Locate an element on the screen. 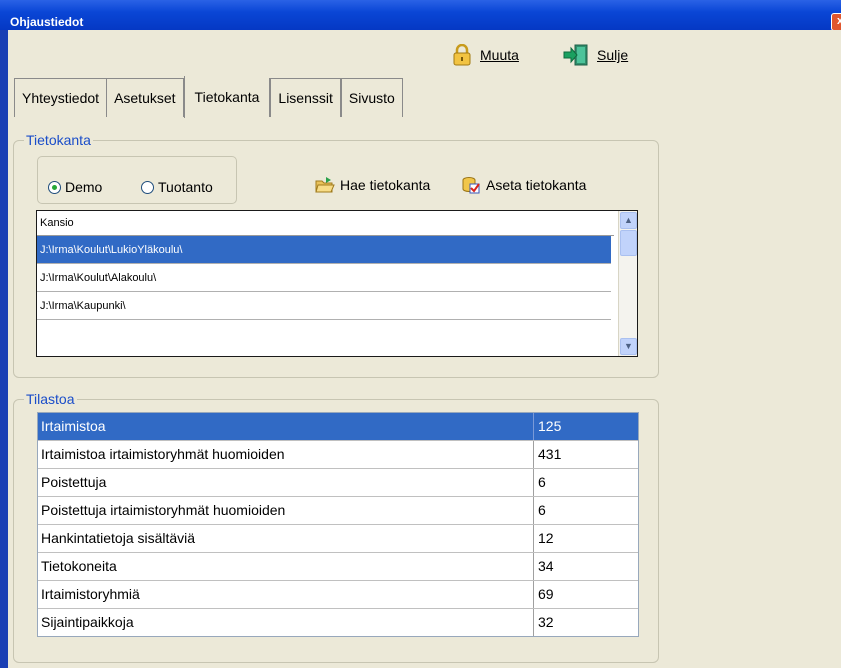 The width and height of the screenshot is (841, 668). table-row: Irtaimistoryhmiä 69 is located at coordinates (338, 595).